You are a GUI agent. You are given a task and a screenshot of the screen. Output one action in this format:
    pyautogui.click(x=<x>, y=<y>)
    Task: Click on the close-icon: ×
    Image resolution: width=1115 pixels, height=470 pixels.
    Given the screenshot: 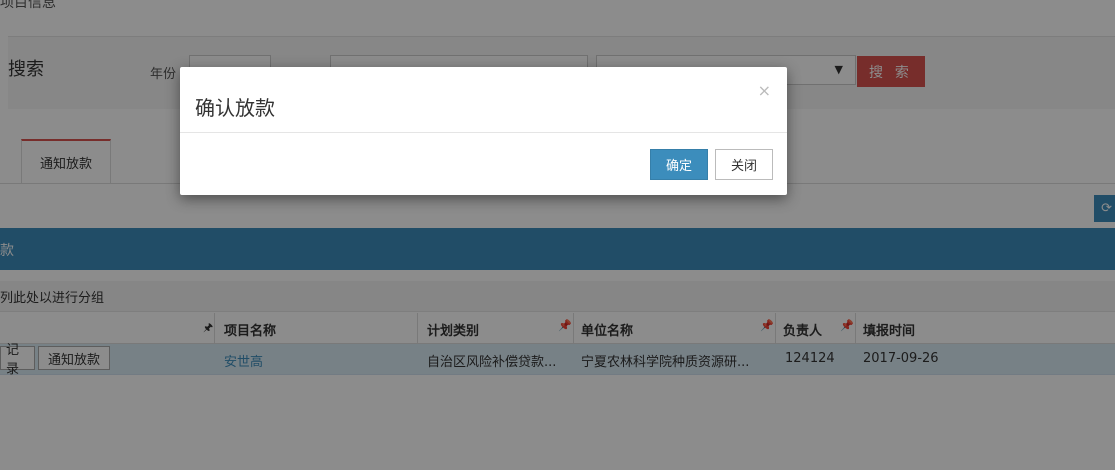 What is the action you would take?
    pyautogui.click(x=764, y=90)
    